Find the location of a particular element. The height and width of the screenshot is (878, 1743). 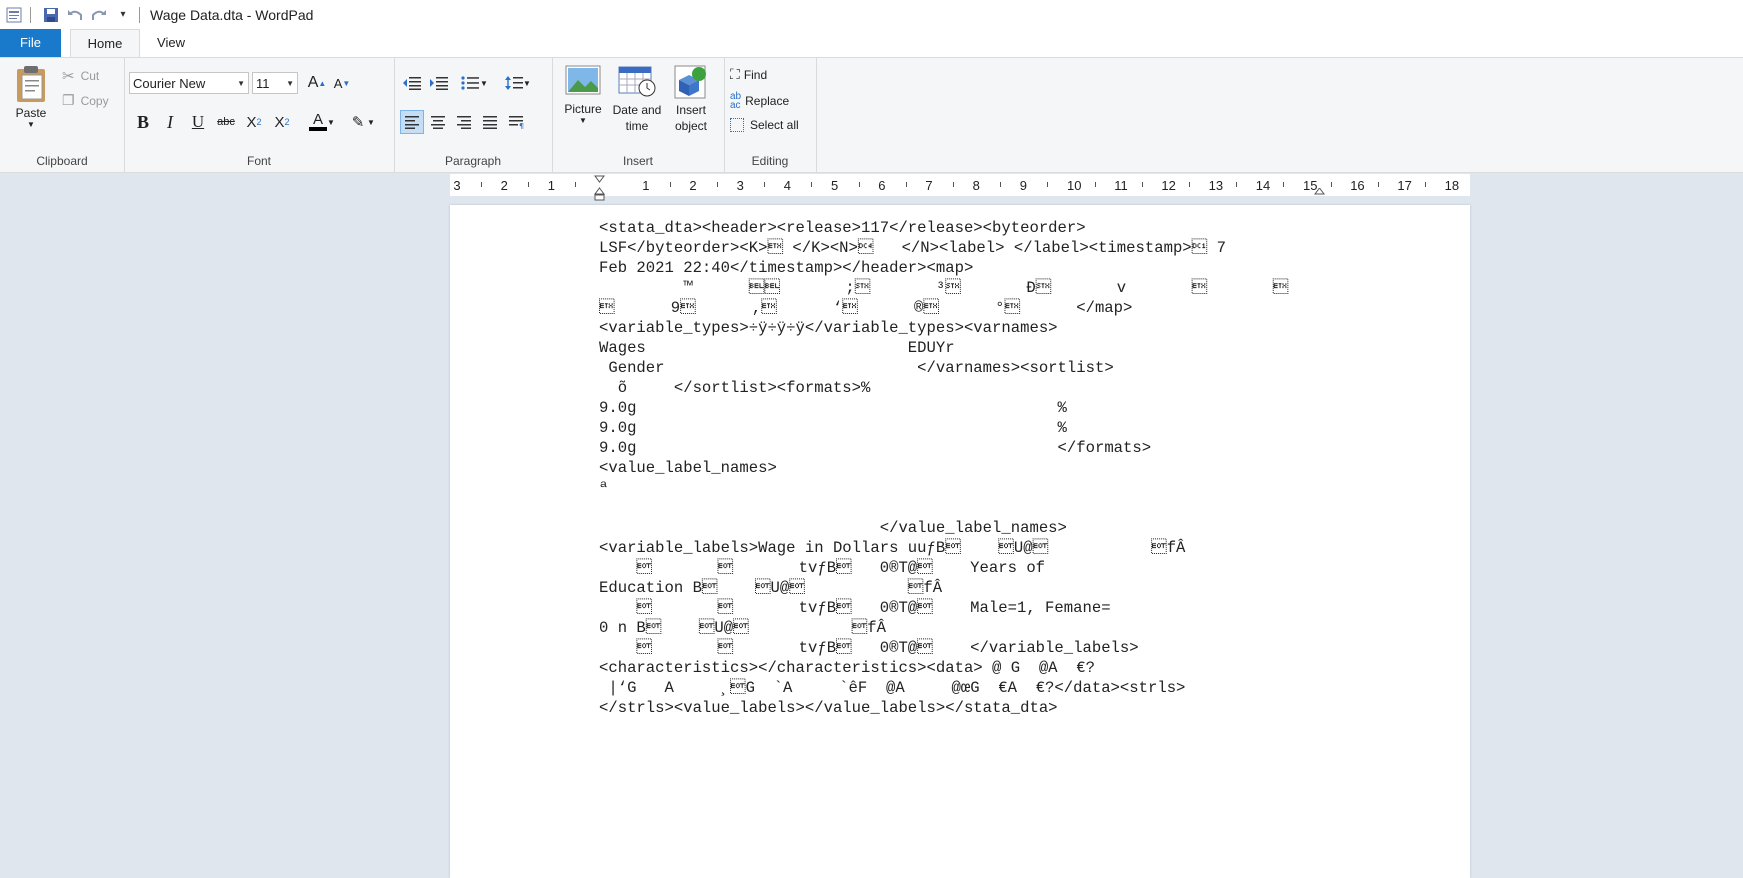

select-all-icon is located at coordinates (737, 125).